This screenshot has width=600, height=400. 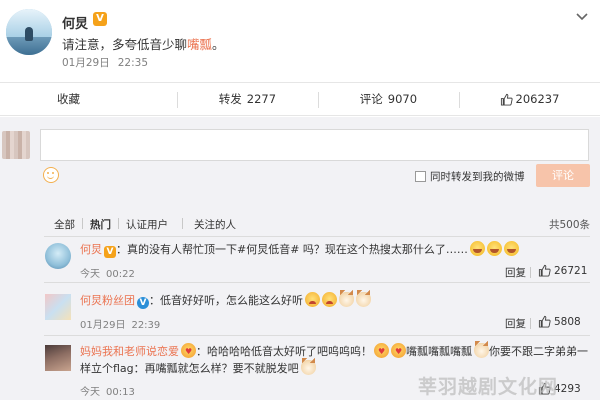 I want to click on comment-timestamp: 今天 00:13, so click(x=107, y=392).